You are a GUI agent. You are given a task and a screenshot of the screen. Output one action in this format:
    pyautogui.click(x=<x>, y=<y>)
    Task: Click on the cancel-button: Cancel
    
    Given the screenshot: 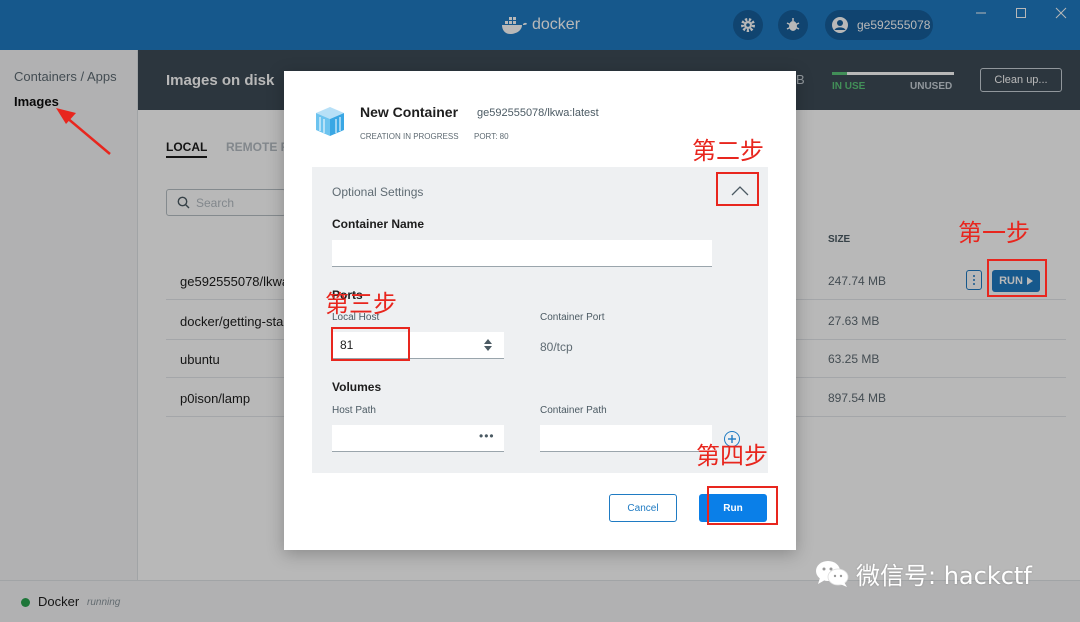 What is the action you would take?
    pyautogui.click(x=643, y=508)
    